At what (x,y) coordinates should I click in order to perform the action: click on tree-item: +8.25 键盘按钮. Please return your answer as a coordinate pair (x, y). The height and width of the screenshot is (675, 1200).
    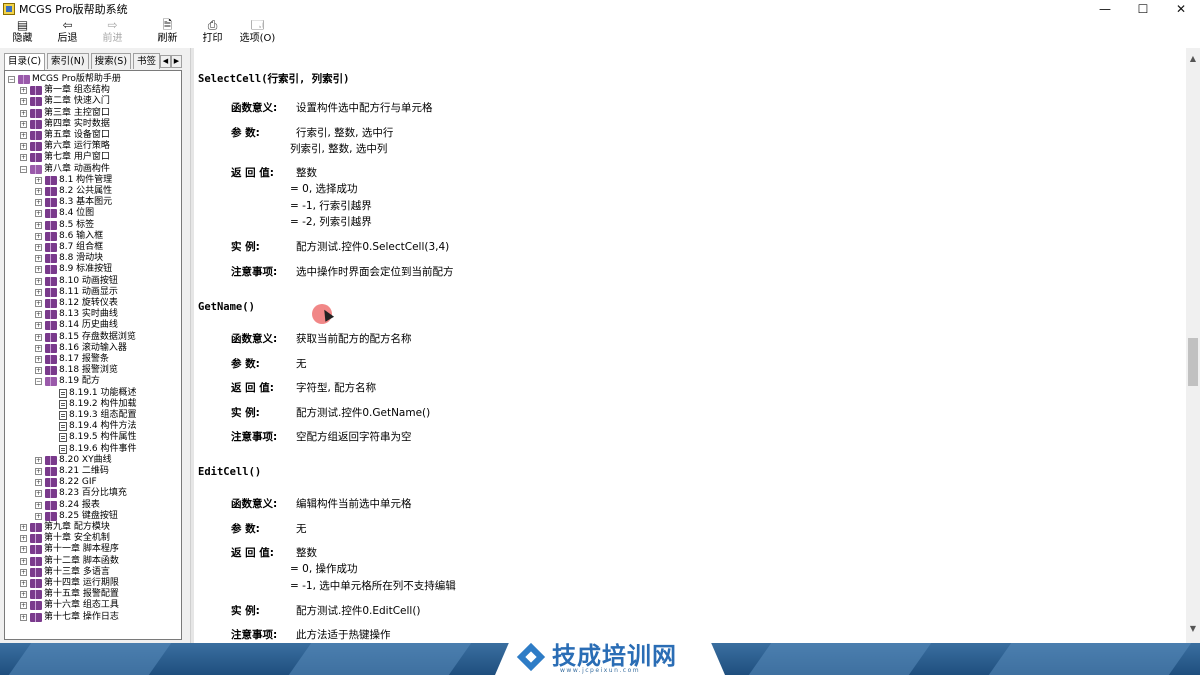
    Looking at the image, I should click on (76, 516).